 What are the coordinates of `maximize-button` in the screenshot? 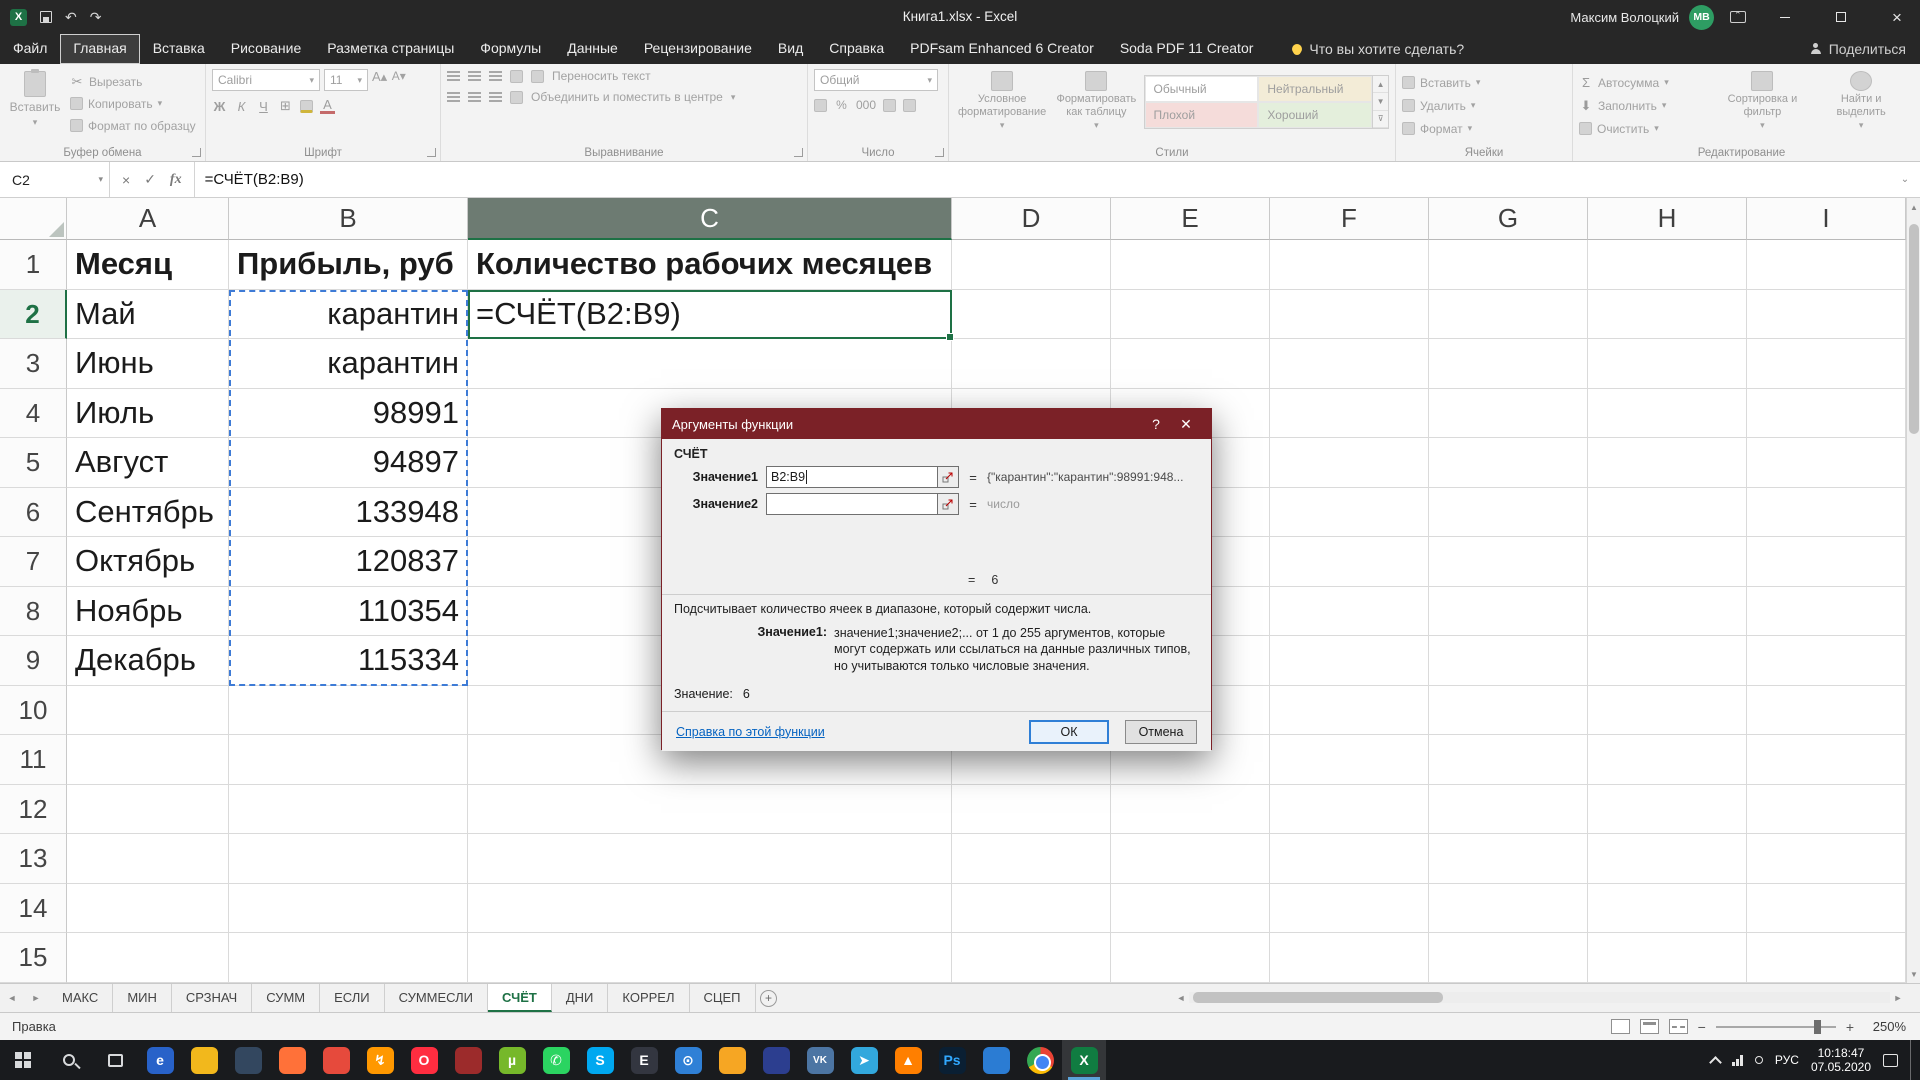 It's located at (1841, 17).